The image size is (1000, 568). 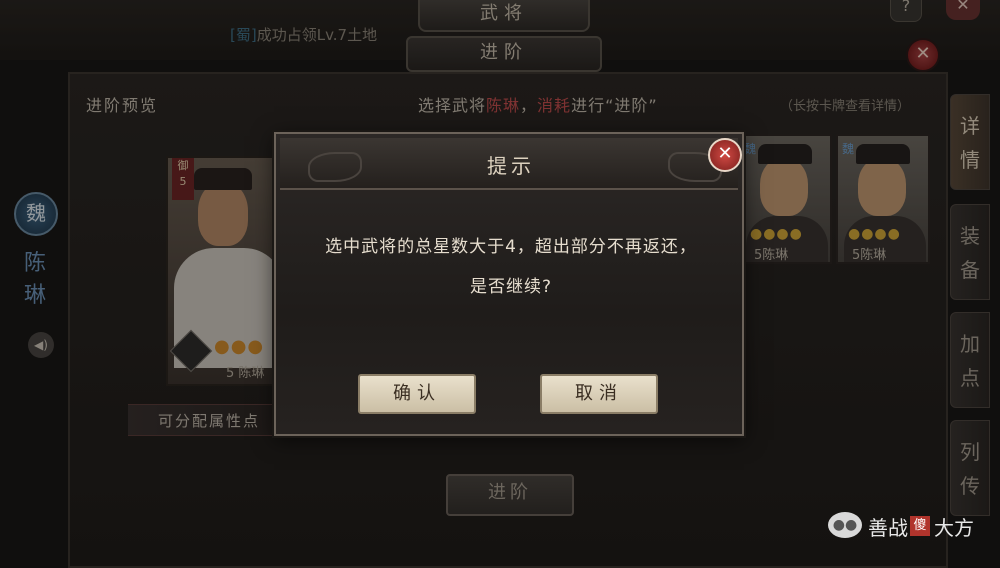 I want to click on wechat-icon: ●●, so click(x=845, y=525).